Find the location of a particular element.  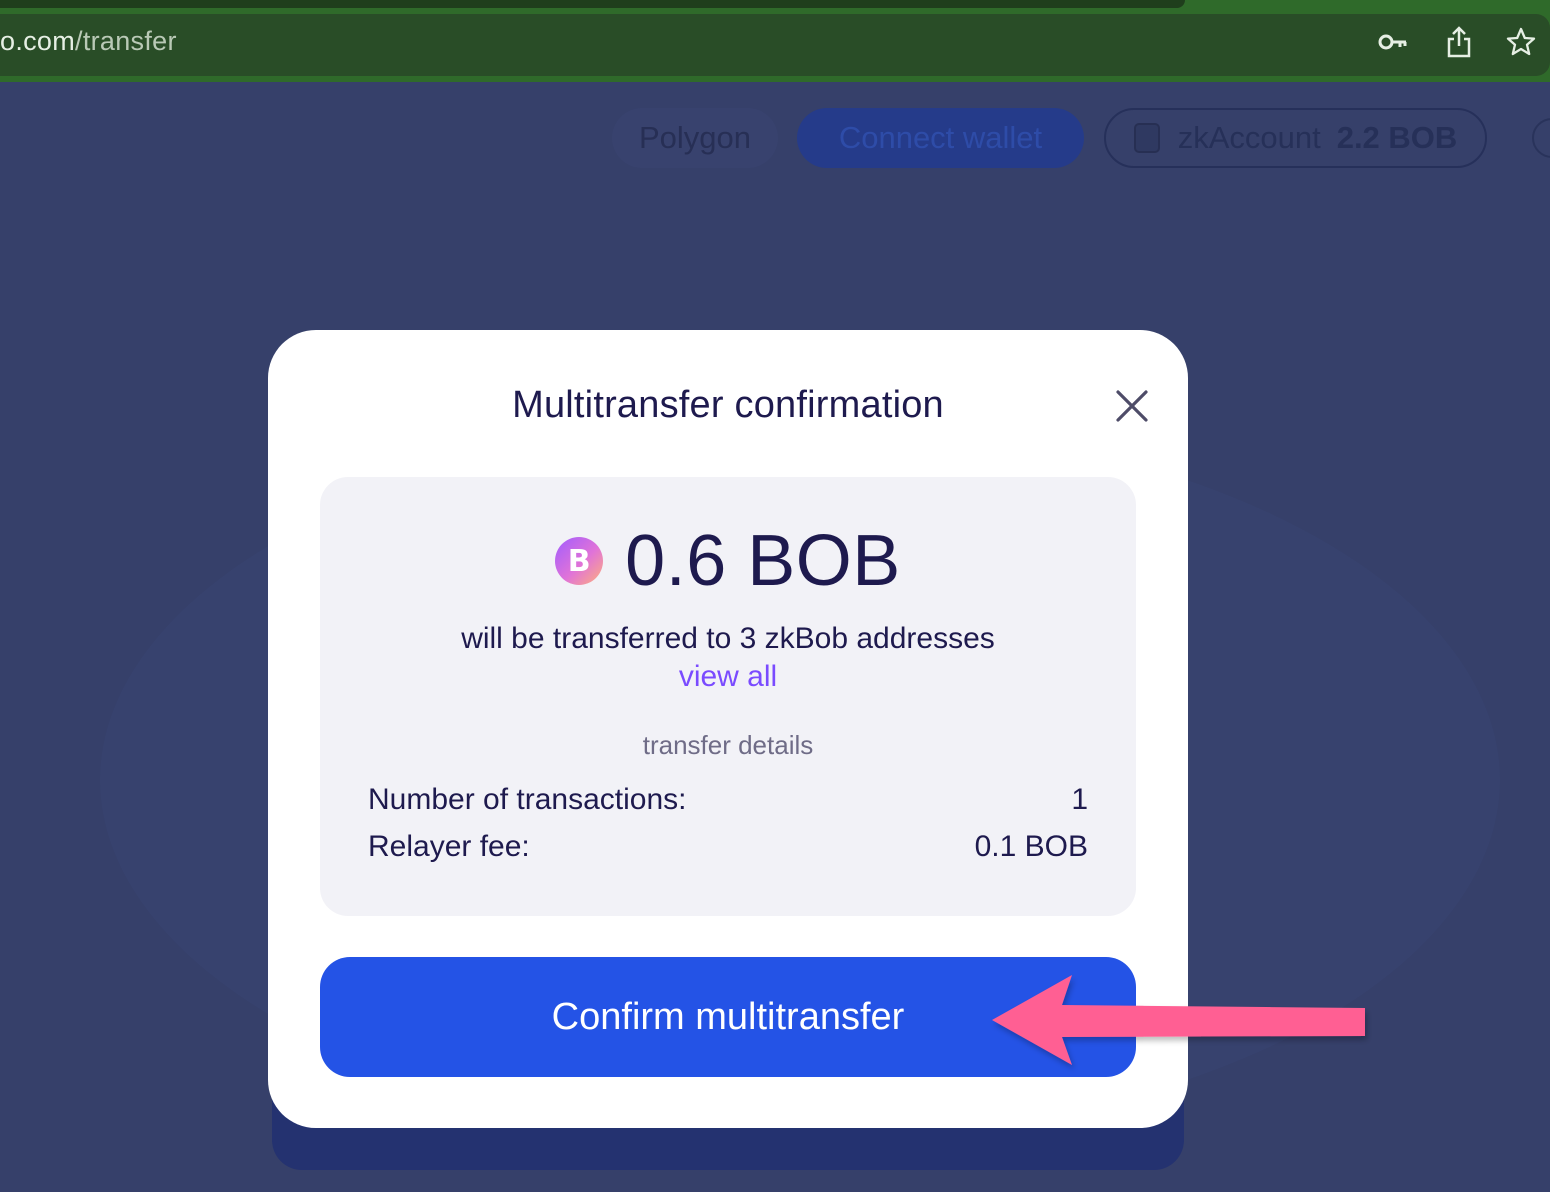

browser-toolbar: o.com/transfer is located at coordinates (775, 41).